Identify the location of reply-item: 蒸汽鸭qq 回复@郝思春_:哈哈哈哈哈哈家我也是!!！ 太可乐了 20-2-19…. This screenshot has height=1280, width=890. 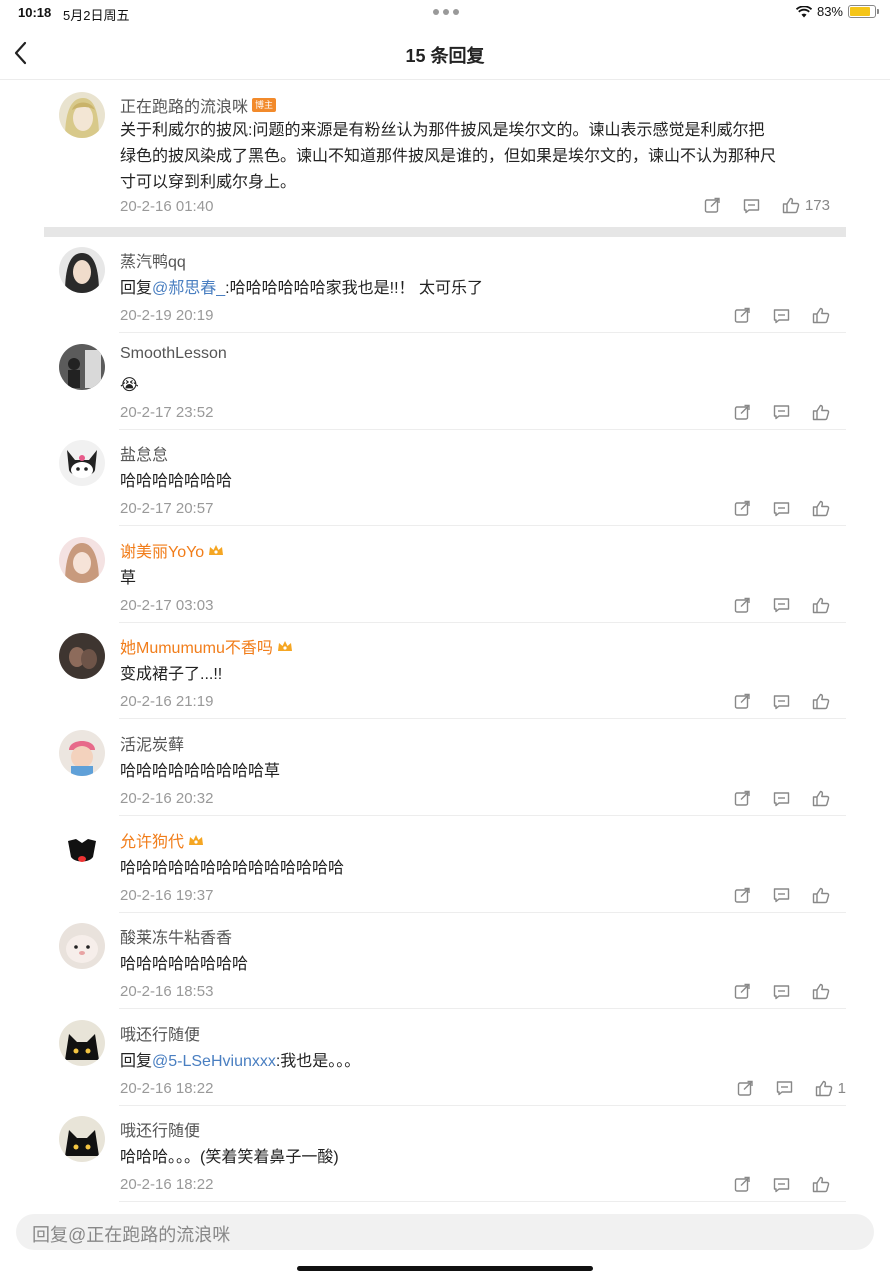
(445, 285).